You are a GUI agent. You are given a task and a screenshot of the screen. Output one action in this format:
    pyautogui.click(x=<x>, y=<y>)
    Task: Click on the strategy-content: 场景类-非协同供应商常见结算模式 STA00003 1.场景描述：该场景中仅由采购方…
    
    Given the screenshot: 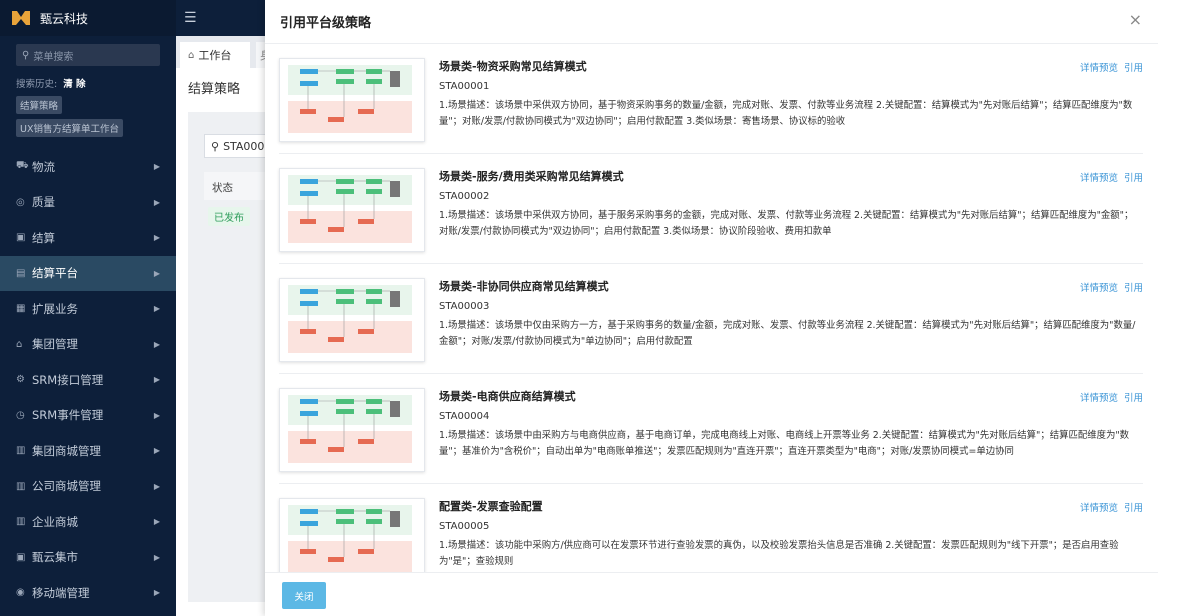 What is the action you would take?
    pyautogui.click(x=789, y=314)
    